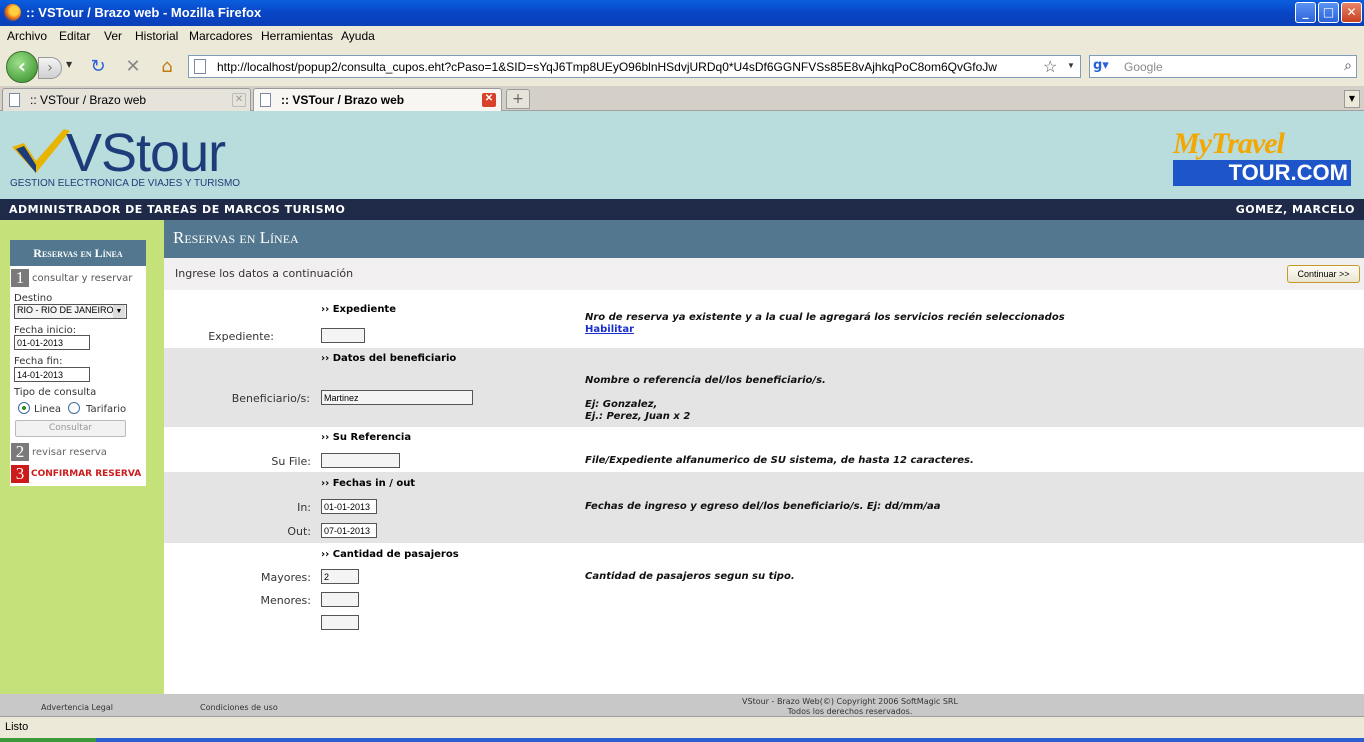 This screenshot has width=1364, height=742. What do you see at coordinates (55, 392) in the screenshot?
I see `tipo-consulta-label: Tipo de consulta` at bounding box center [55, 392].